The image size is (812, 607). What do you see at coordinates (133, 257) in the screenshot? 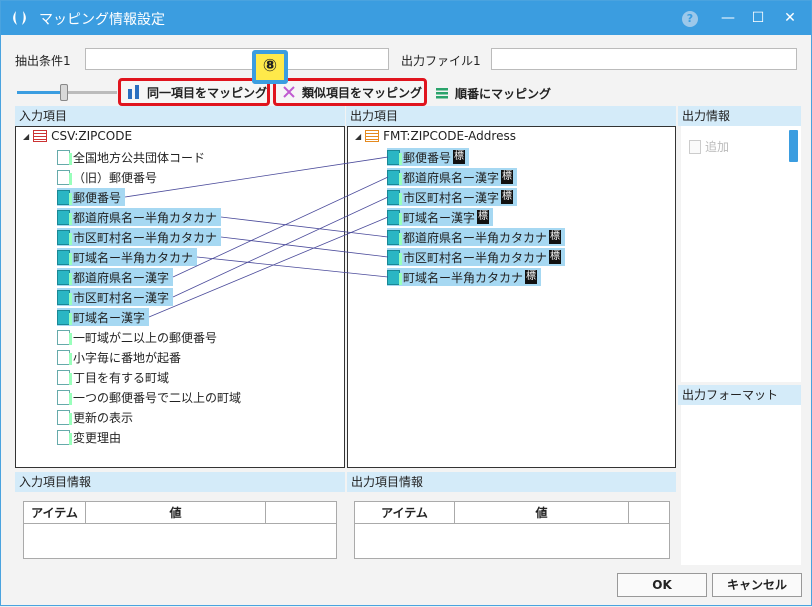
I see `input-item-label: 町域名ー半角カタカナ` at bounding box center [133, 257].